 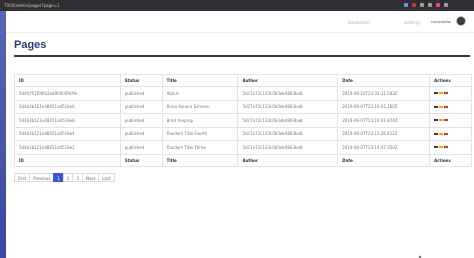 I want to click on table-footer-row: ID Status Title Author Date Actions, so click(x=243, y=160).